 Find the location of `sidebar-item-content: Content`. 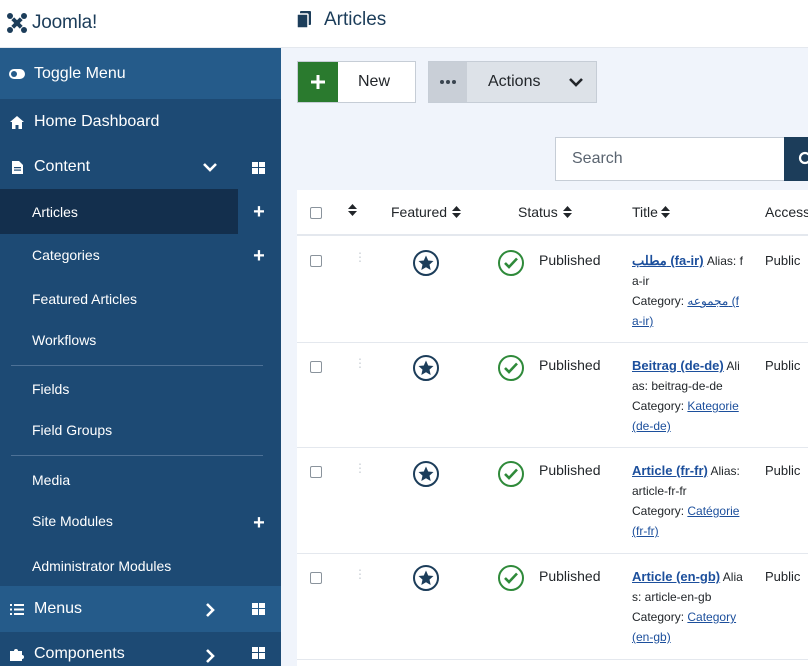

sidebar-item-content: Content is located at coordinates (140, 167).